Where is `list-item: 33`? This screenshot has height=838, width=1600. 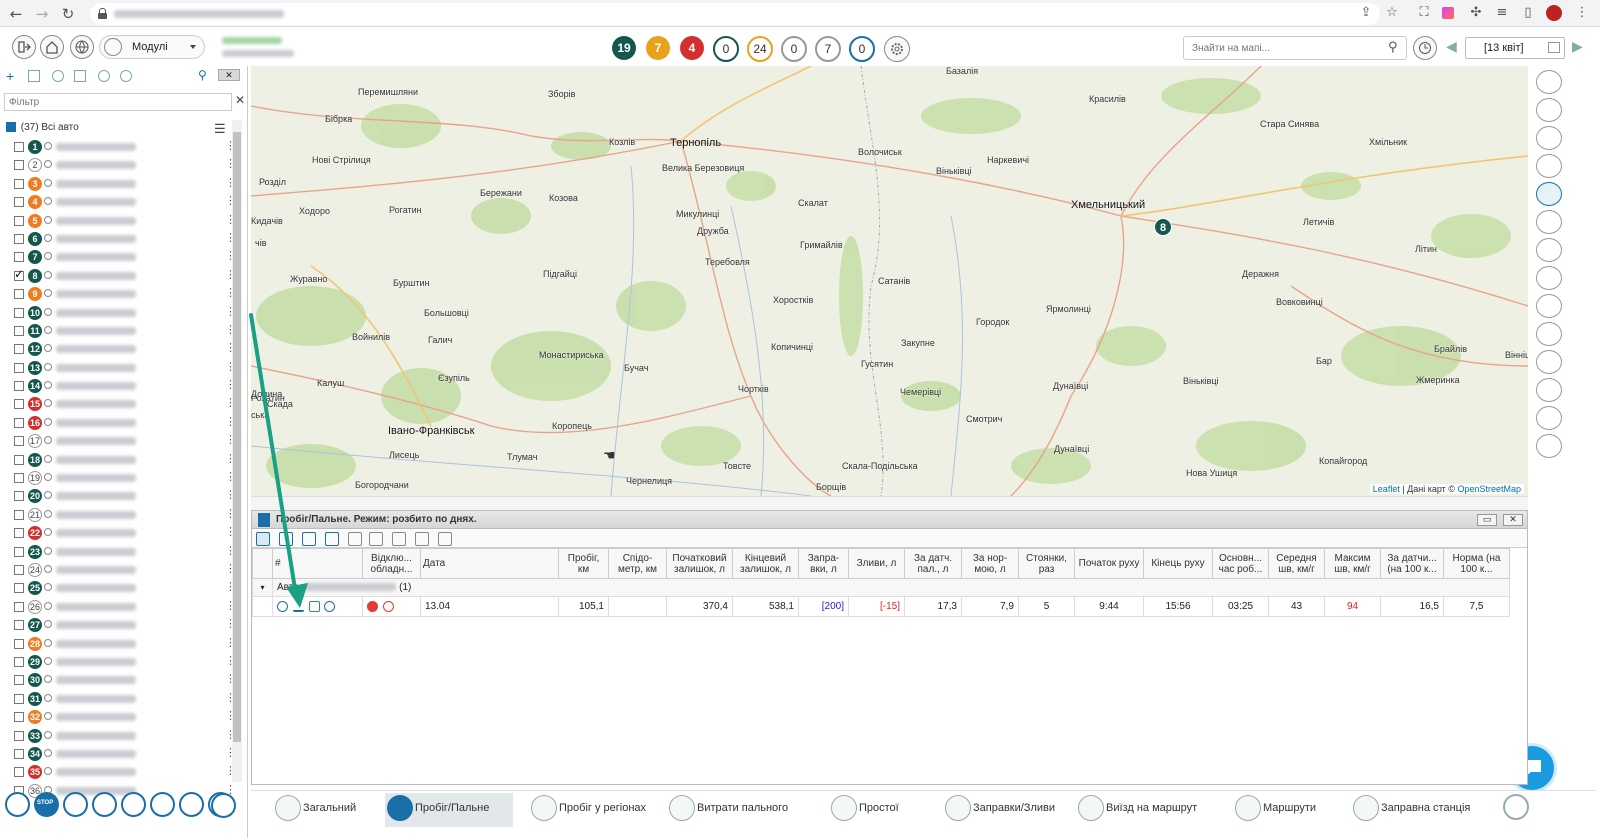
list-item: 33 is located at coordinates (125, 736).